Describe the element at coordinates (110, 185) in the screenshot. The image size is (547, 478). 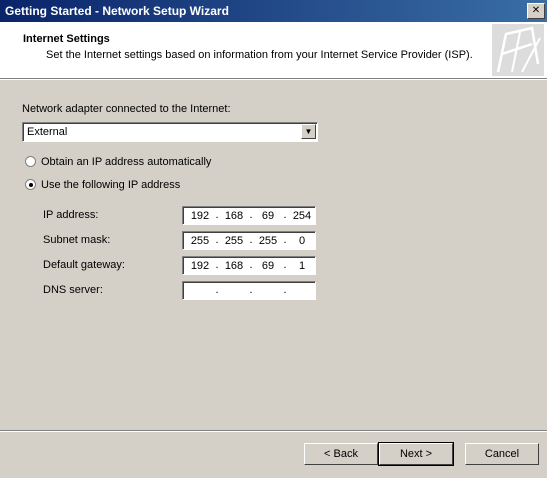
I see `radio-use-following-label: Use the following IP address` at that location.